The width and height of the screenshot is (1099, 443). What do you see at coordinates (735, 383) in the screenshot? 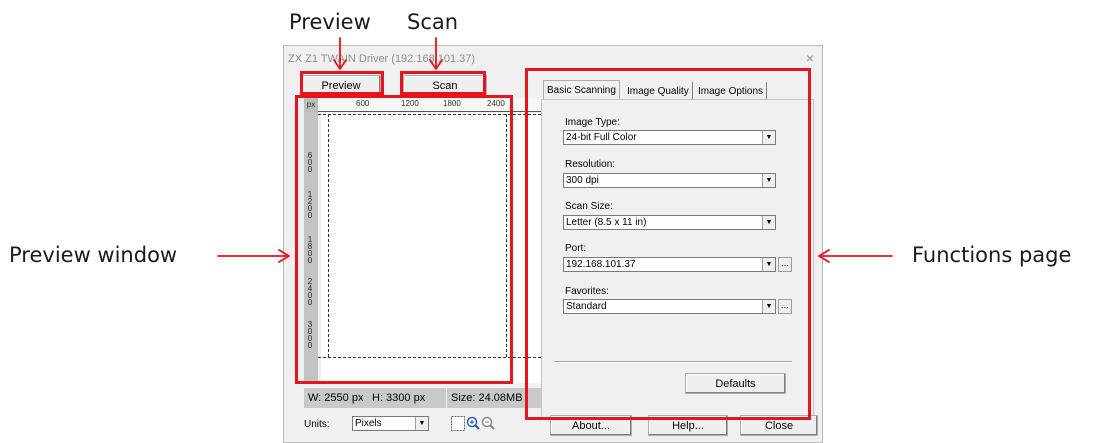
I see `defaults-button: Defaults` at bounding box center [735, 383].